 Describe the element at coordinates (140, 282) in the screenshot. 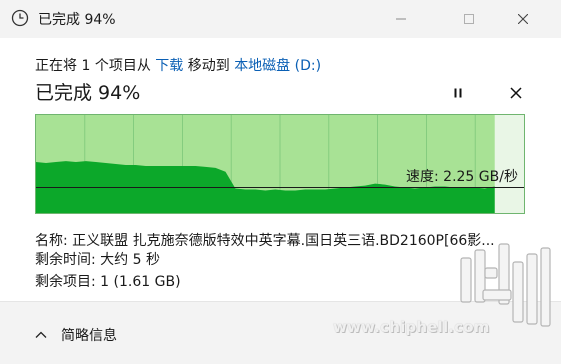

I see `items-remaining-value: 1 (1.61 GB)` at that location.